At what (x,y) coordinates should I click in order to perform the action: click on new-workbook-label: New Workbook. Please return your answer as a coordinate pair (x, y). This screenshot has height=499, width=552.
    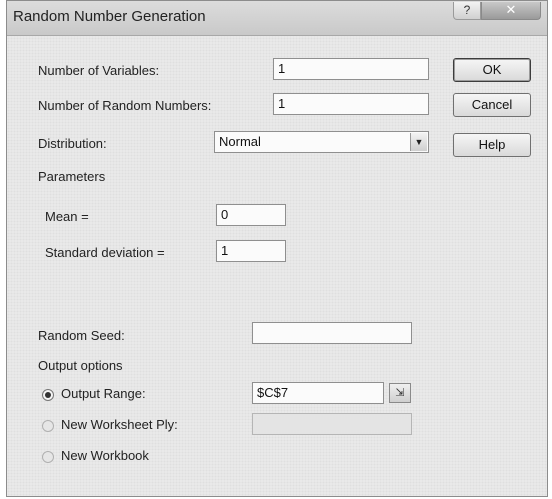
    Looking at the image, I should click on (105, 455).